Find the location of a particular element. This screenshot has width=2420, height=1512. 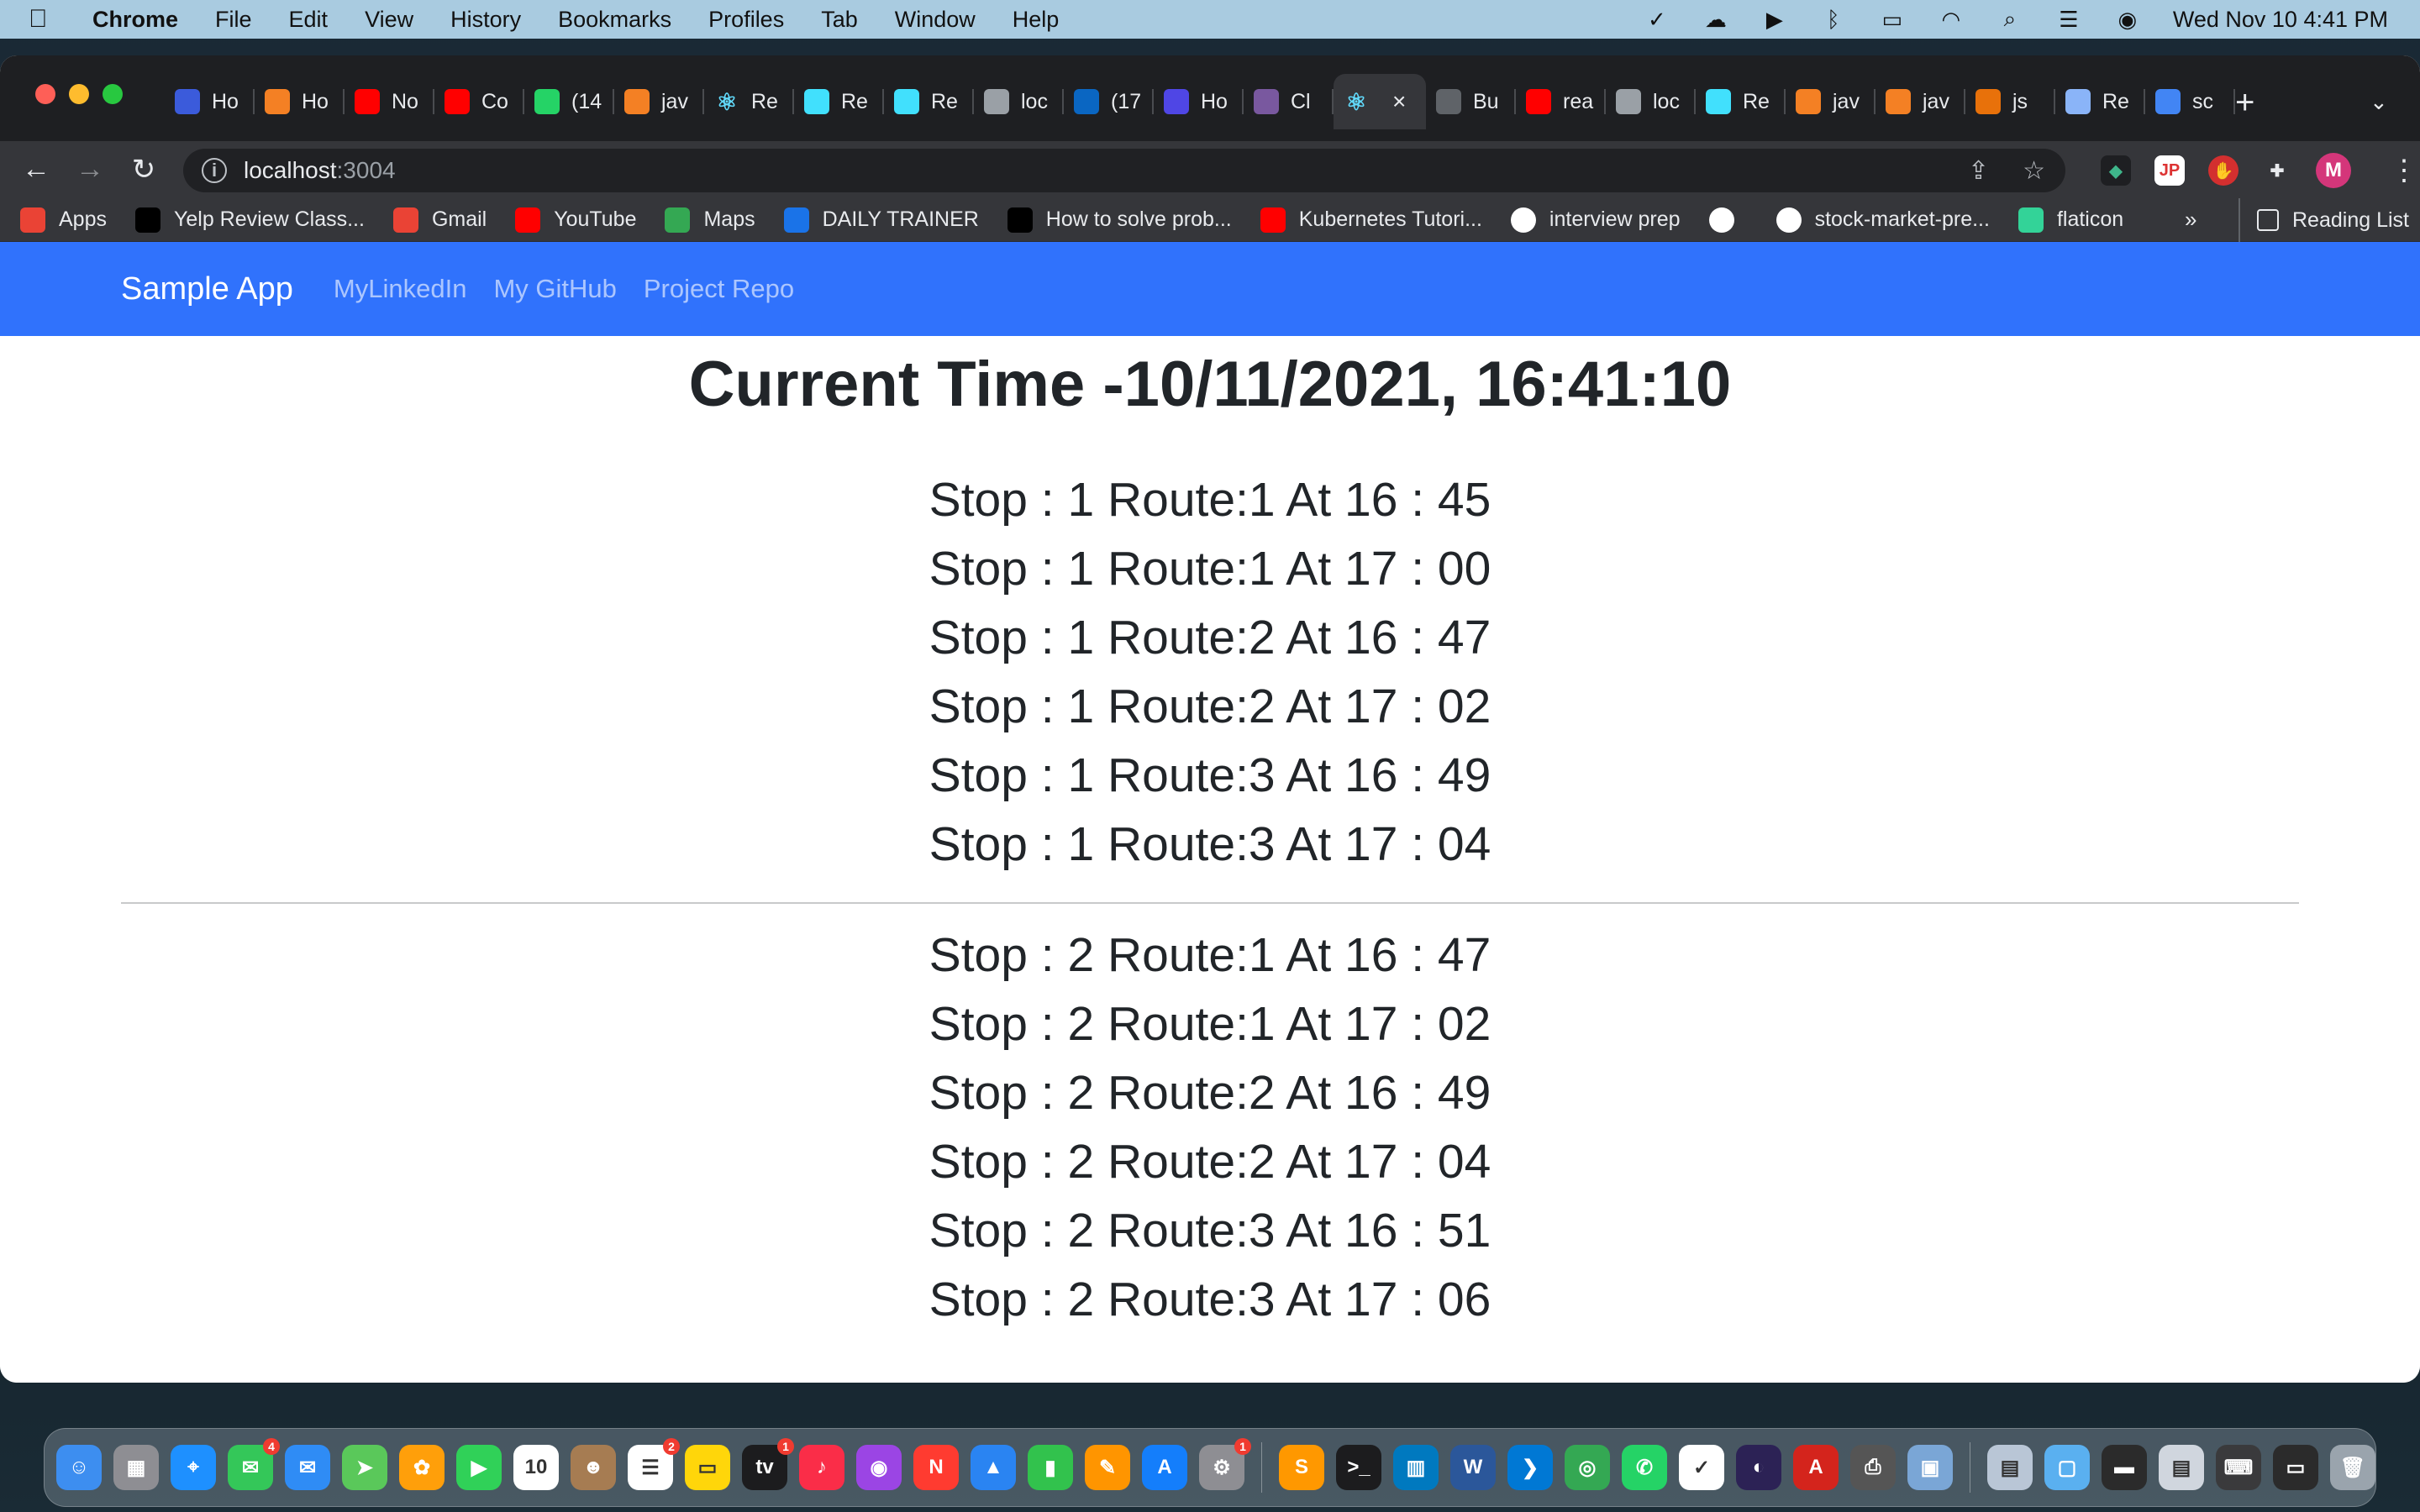

tab: Bu is located at coordinates (1471, 101).